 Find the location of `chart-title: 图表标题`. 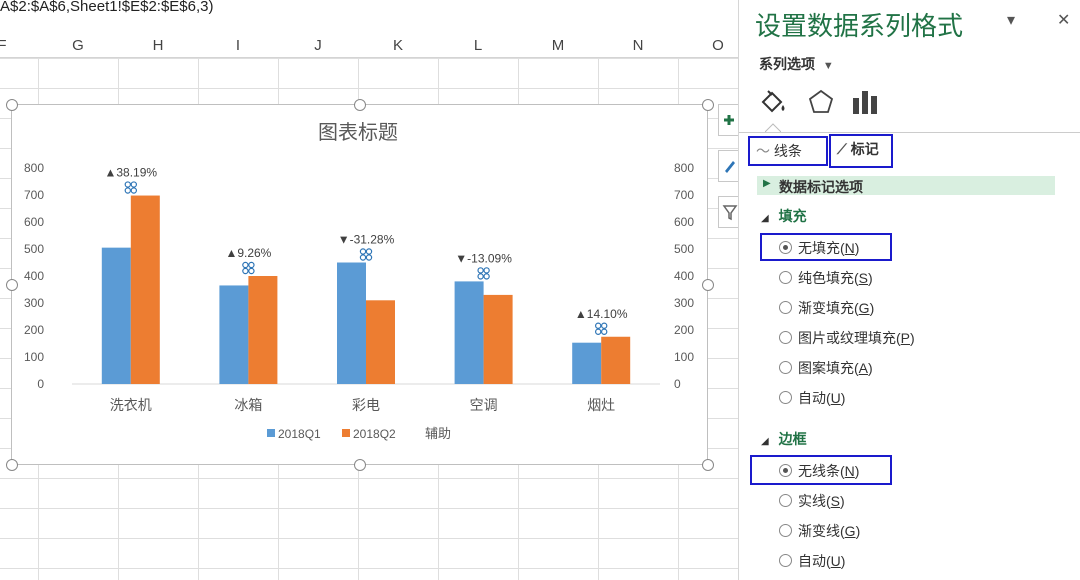

chart-title: 图表标题 is located at coordinates (358, 132).